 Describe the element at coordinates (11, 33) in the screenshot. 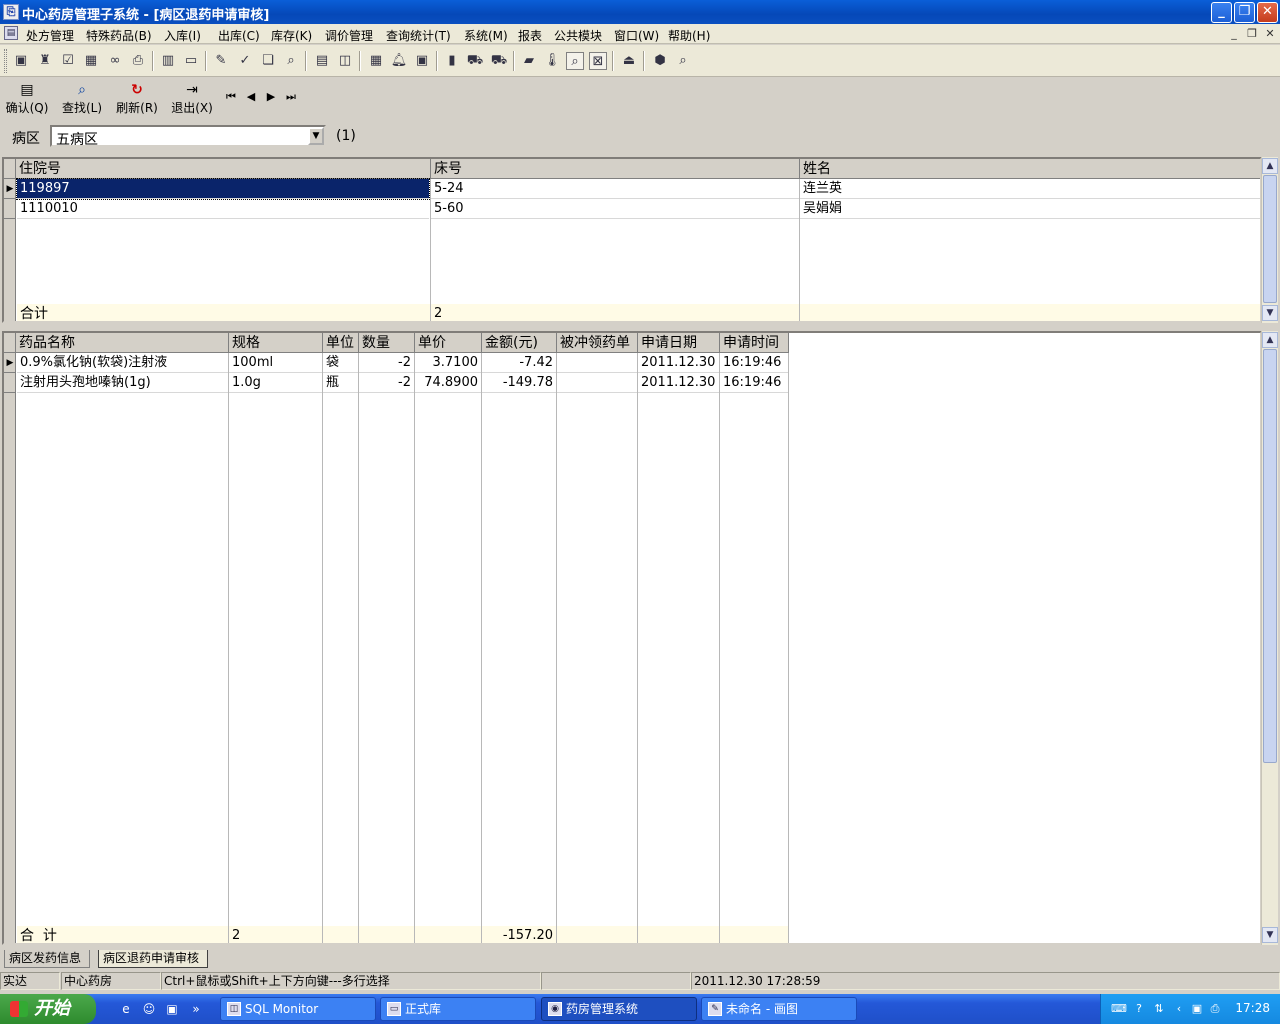

I see `document-icon: ▤` at that location.